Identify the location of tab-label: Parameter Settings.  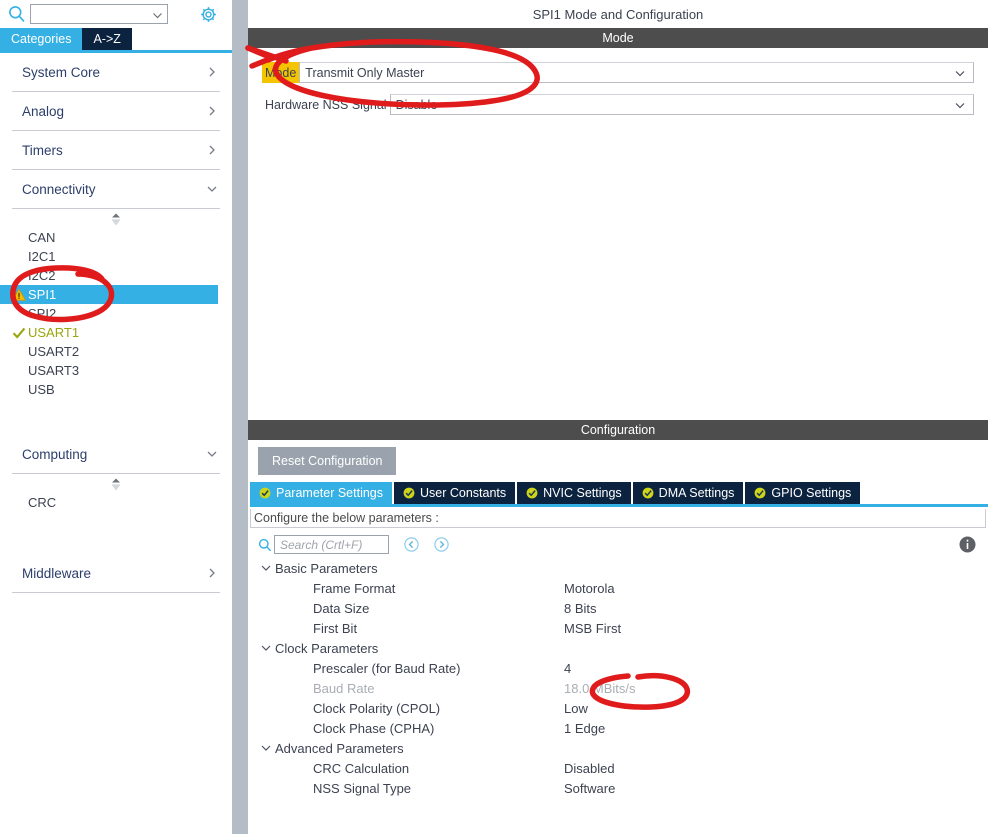
(329, 493).